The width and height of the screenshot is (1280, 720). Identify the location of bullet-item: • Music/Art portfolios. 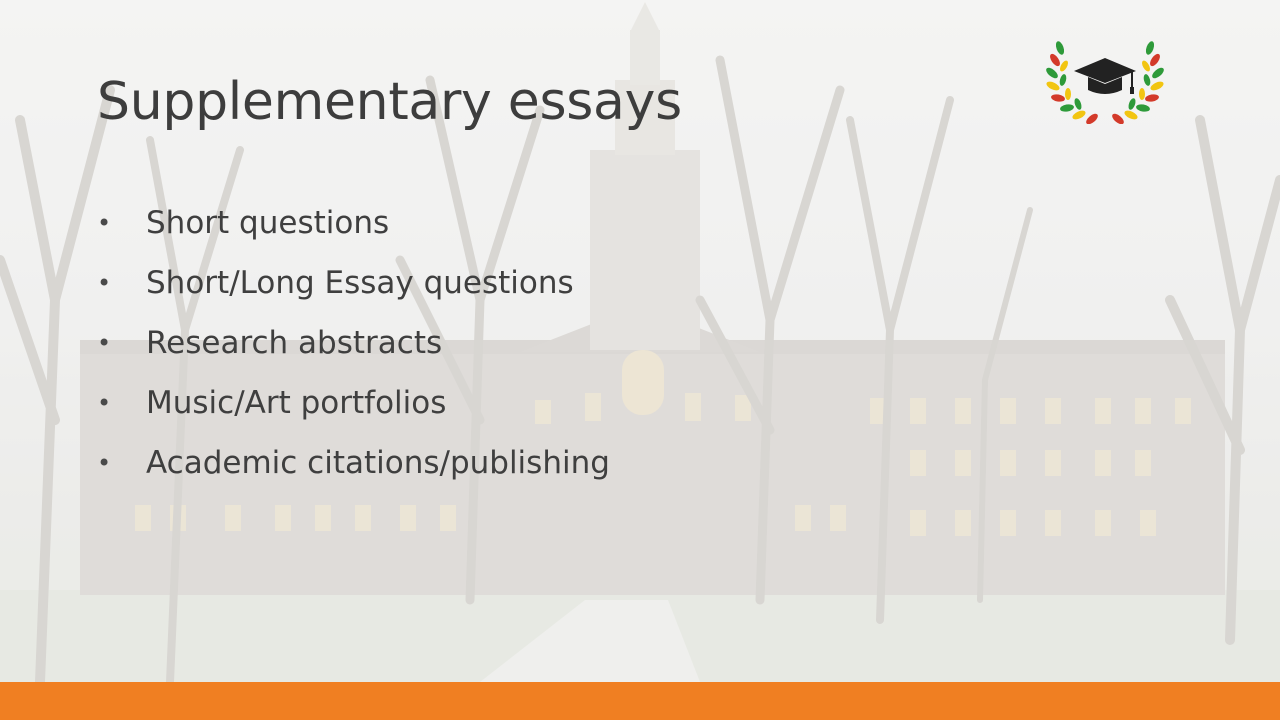
(353, 408).